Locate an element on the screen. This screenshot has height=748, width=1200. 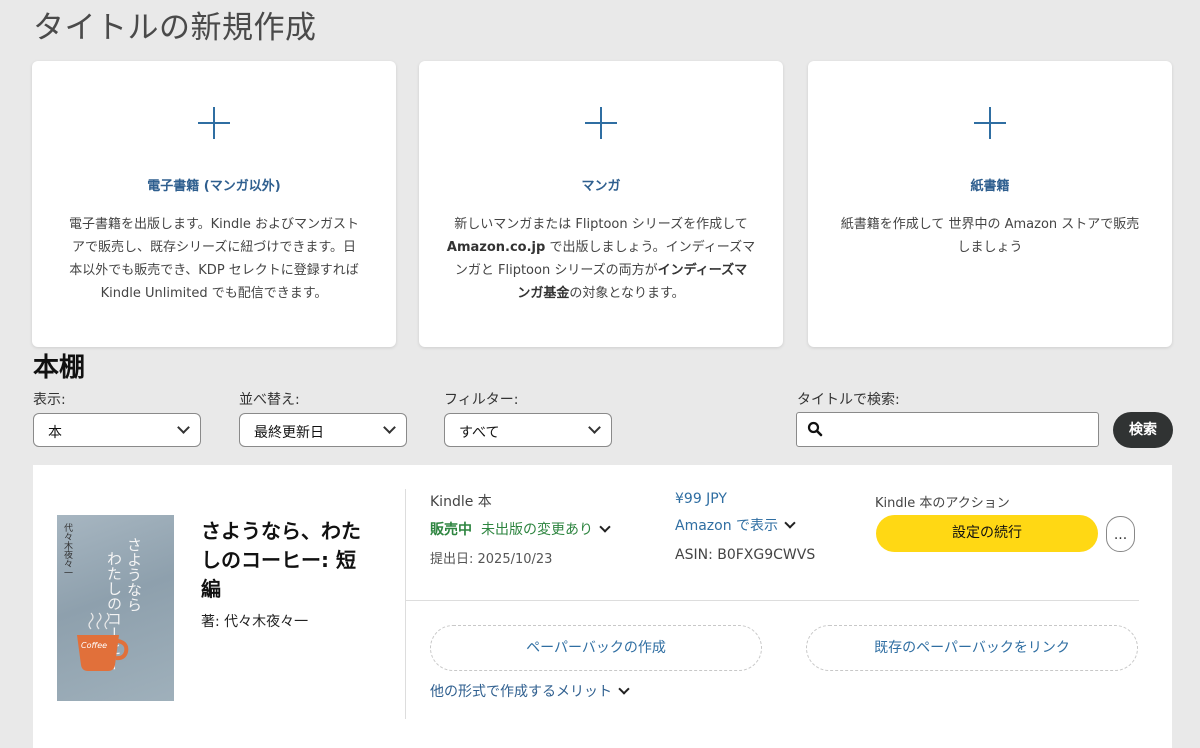
search-button: 検索 is located at coordinates (1143, 430).